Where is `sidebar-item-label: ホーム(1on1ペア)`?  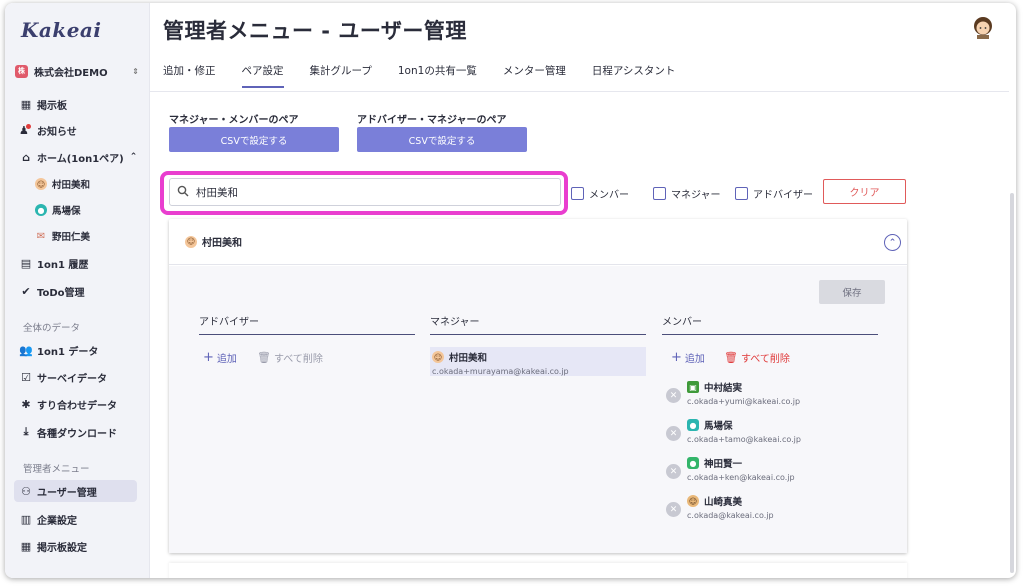
sidebar-item-label: ホーム(1on1ペア) is located at coordinates (80, 159).